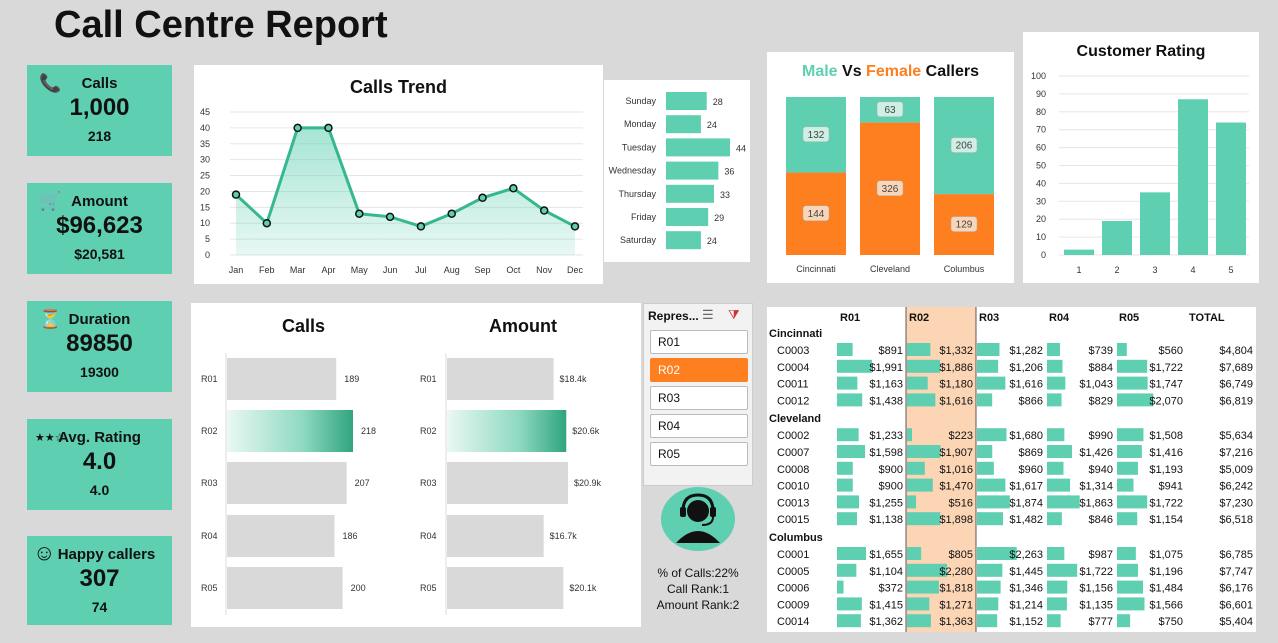  What do you see at coordinates (1041, 237) in the screenshot?
I see `y-tick-label: 10` at bounding box center [1041, 237].